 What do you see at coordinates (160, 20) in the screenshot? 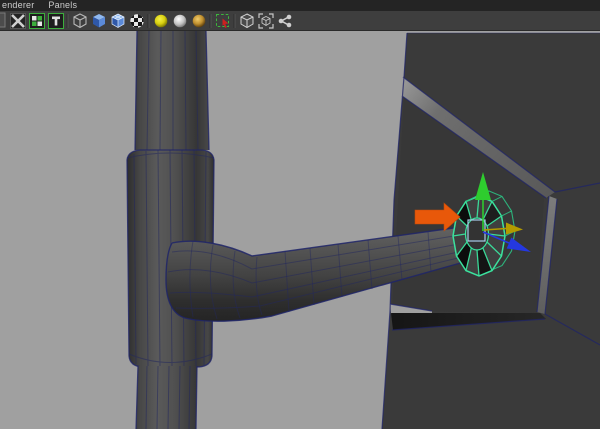
I see `lights-icon` at bounding box center [160, 20].